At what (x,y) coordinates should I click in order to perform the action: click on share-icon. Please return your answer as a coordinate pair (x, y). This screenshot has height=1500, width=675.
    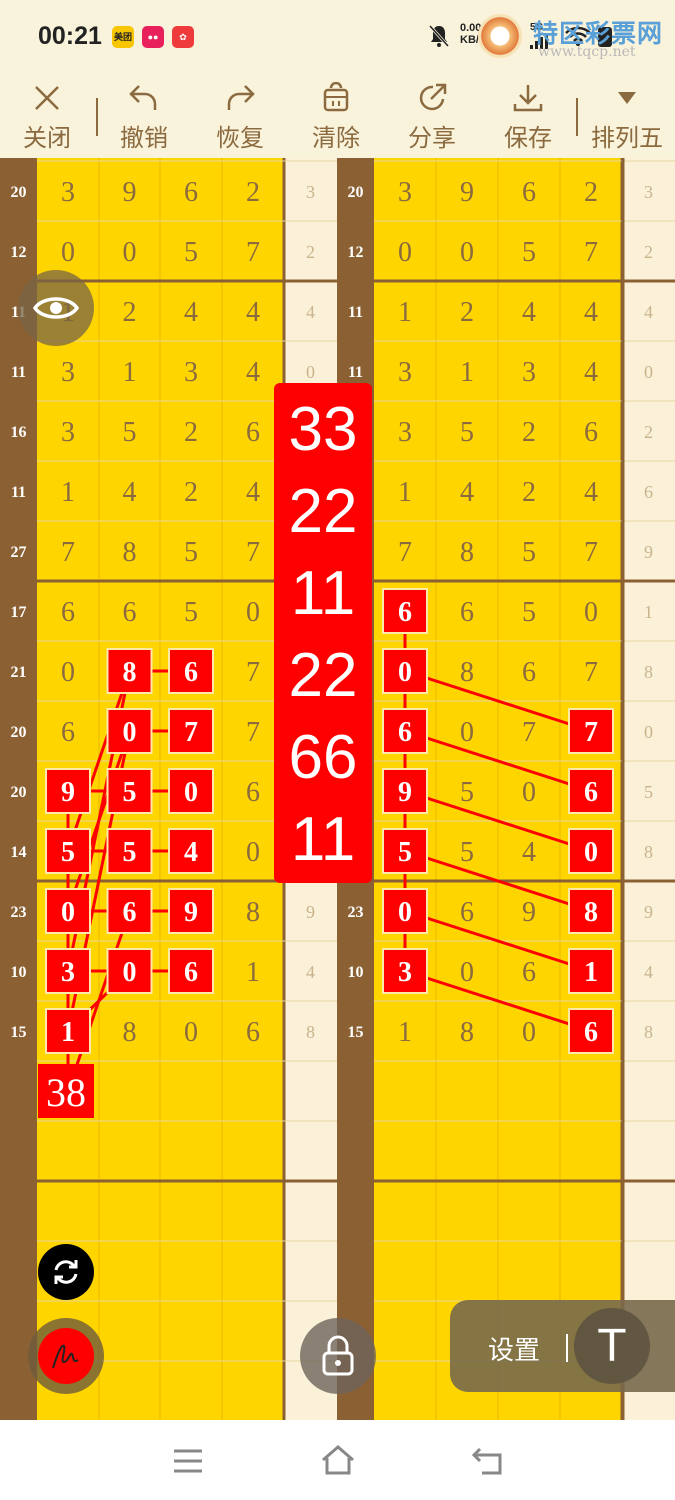
    Looking at the image, I should click on (433, 97).